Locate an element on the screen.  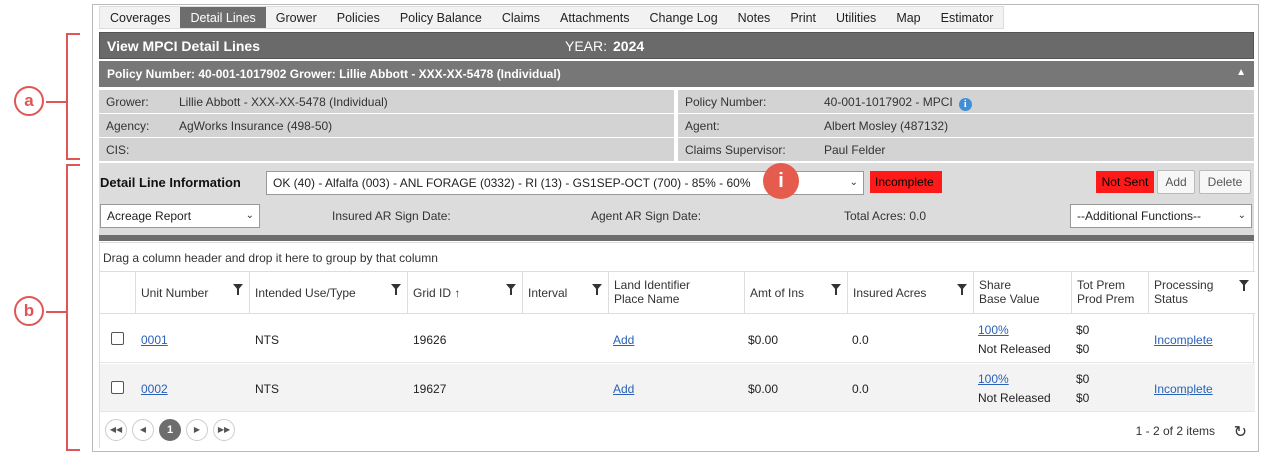
tab-notes: Notes is located at coordinates (754, 17).